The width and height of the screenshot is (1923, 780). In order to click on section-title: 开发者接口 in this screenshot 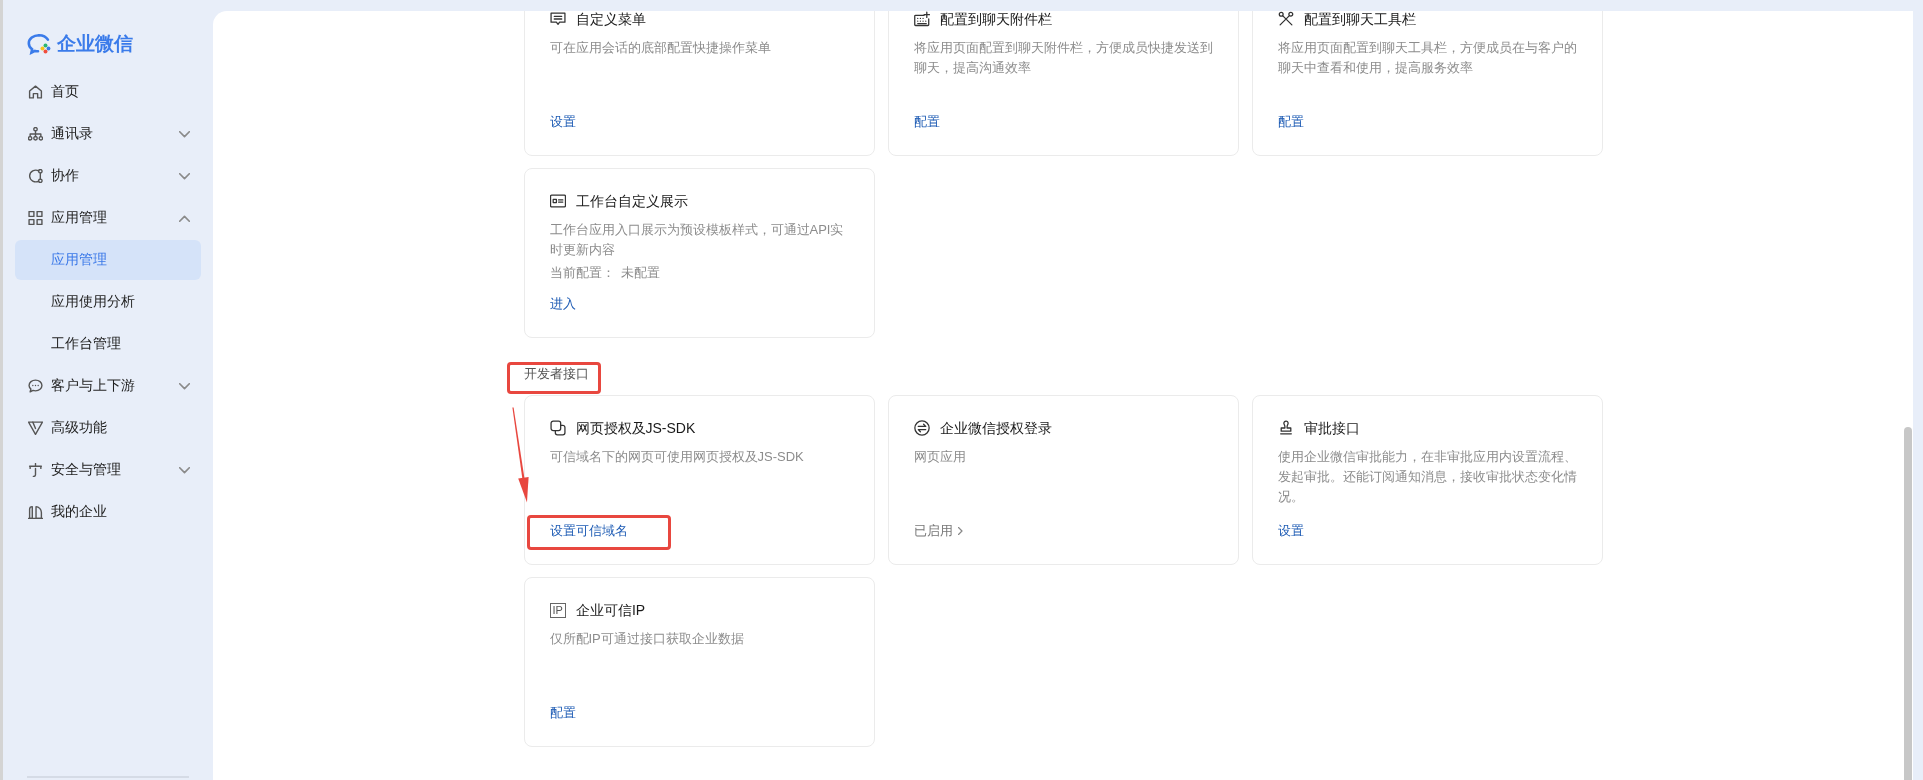, I will do `click(556, 374)`.